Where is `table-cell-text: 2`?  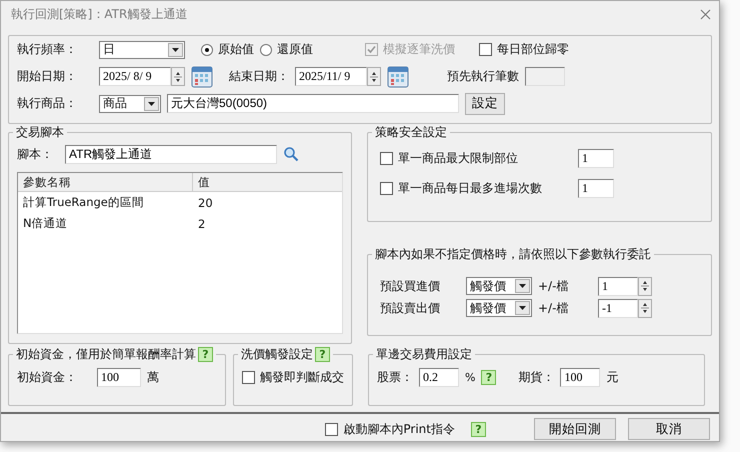 table-cell-text: 2 is located at coordinates (201, 223).